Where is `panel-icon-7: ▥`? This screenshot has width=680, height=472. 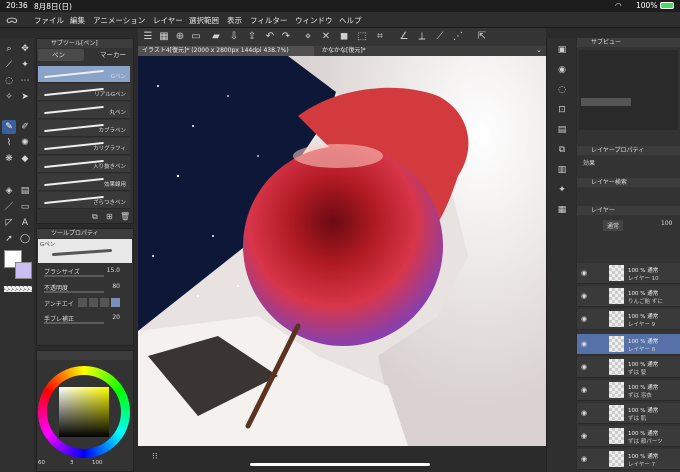 panel-icon-7: ▥ is located at coordinates (562, 170).